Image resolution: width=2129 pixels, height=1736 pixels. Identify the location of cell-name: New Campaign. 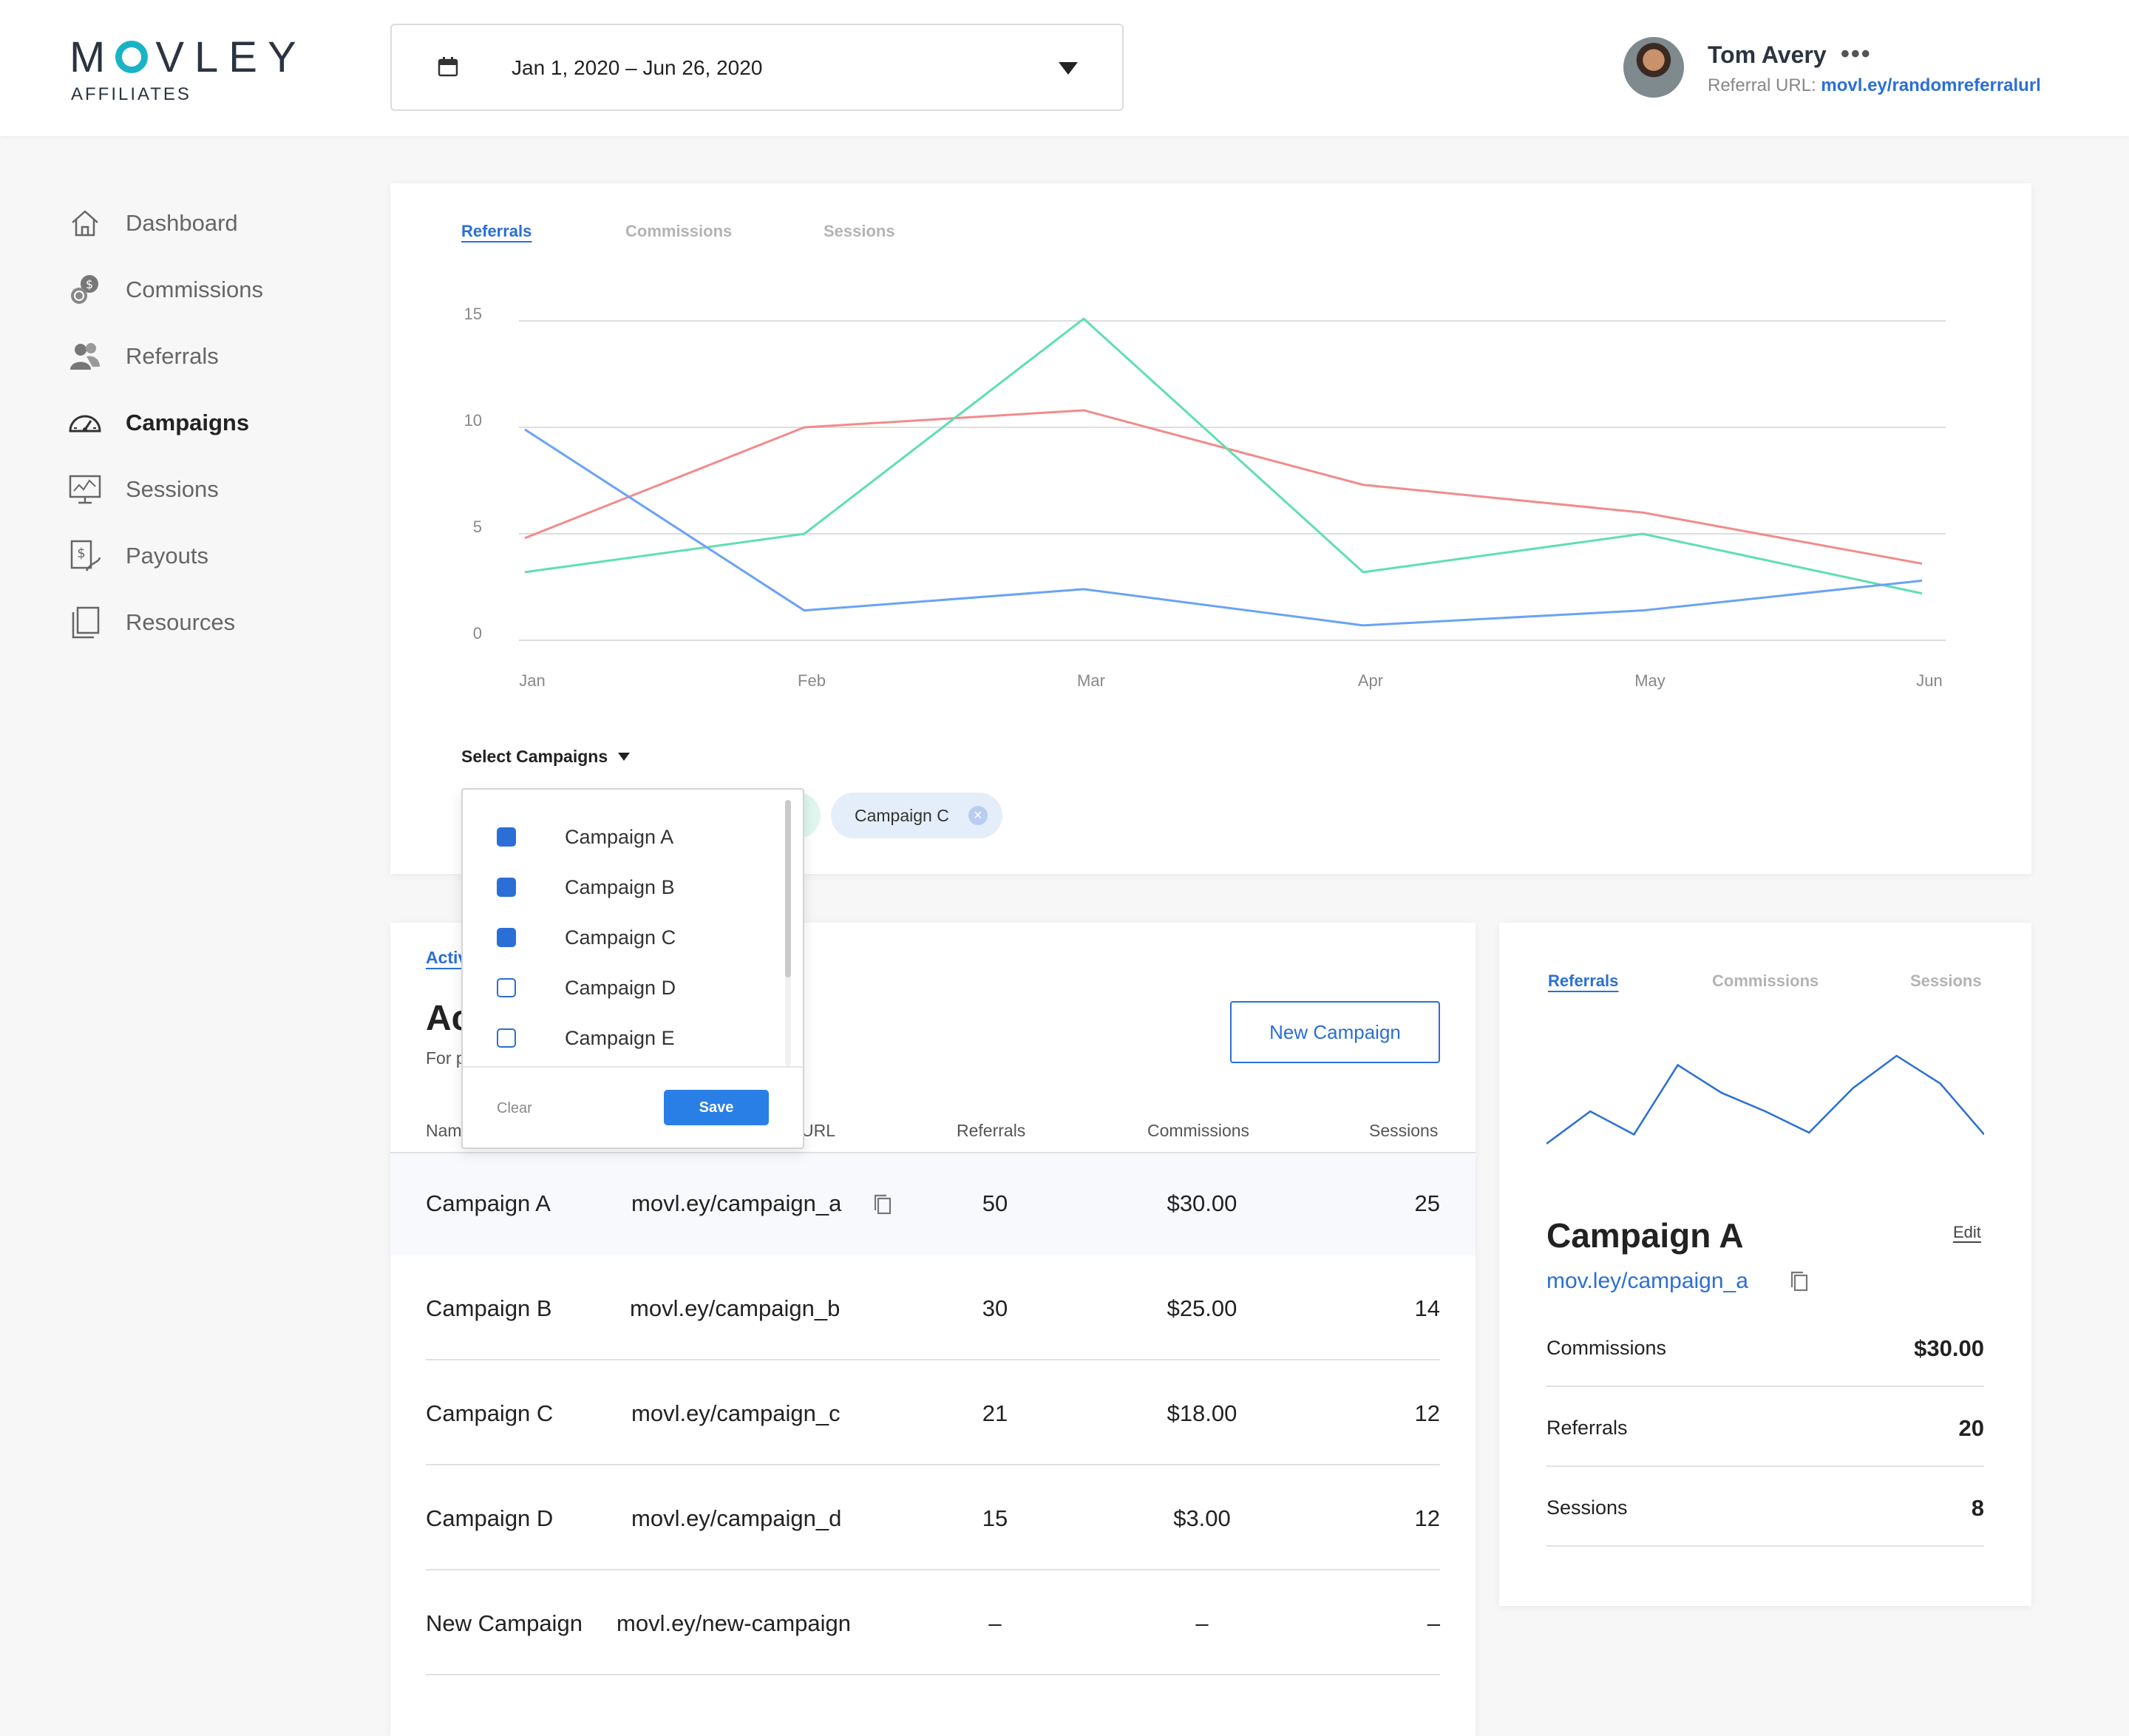
(505, 1623).